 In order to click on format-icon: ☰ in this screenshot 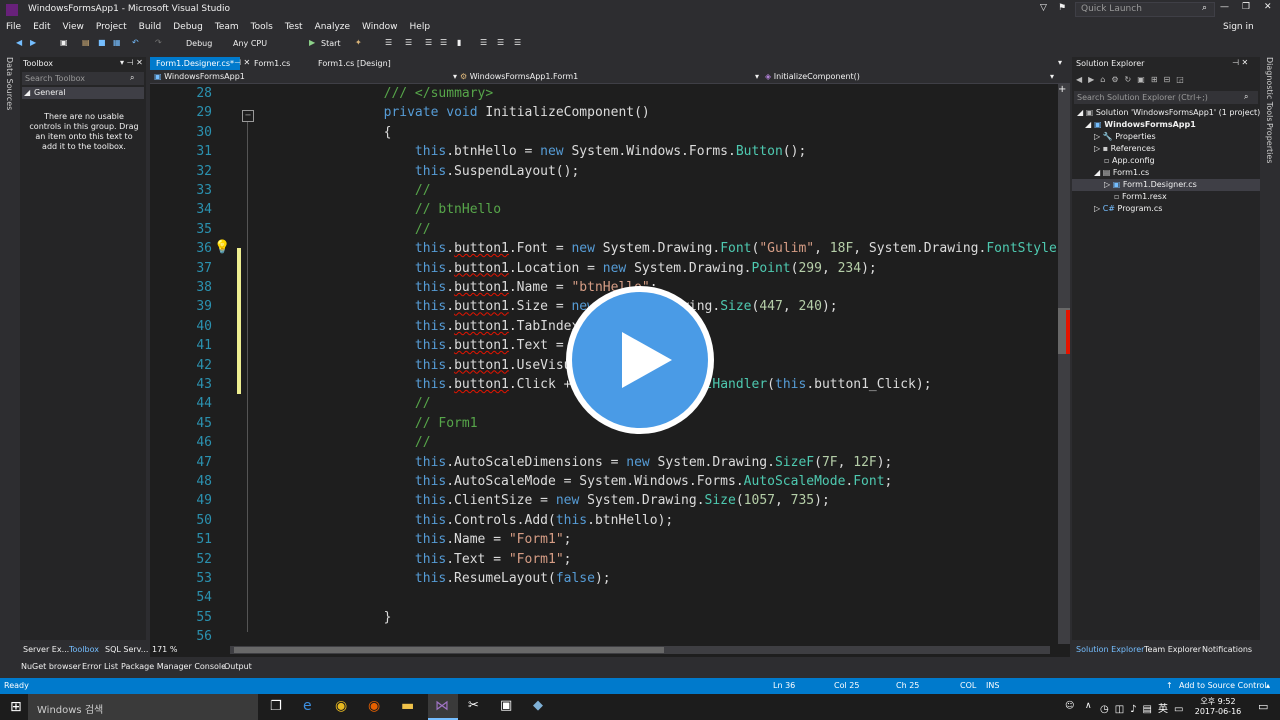, I will do `click(388, 42)`.